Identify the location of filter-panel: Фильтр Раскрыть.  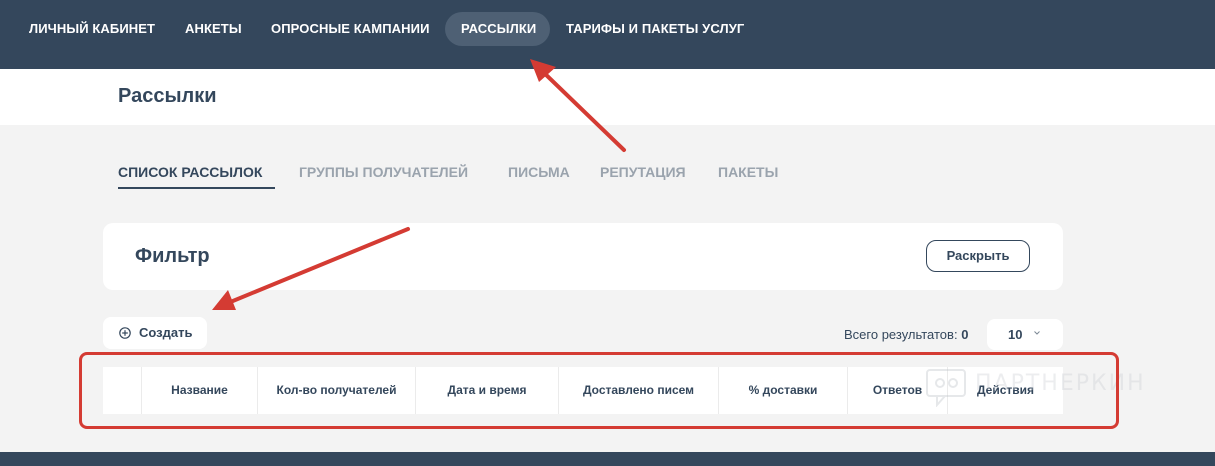
(583, 256).